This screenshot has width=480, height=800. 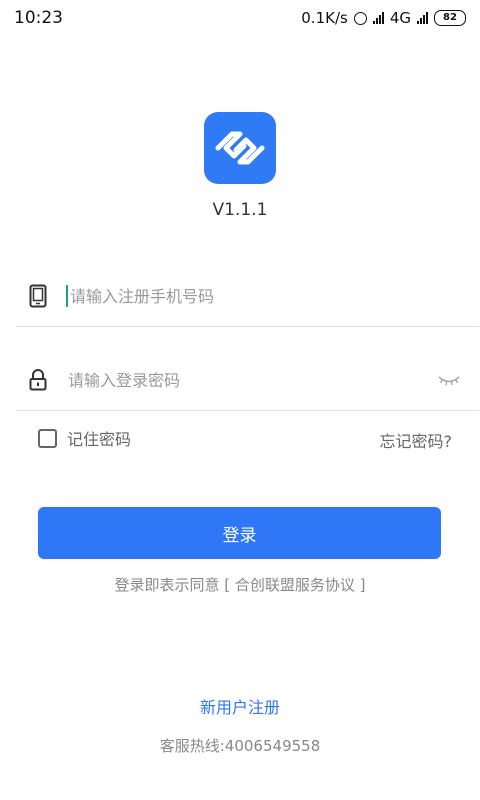 I want to click on network-type: 4G, so click(x=400, y=18).